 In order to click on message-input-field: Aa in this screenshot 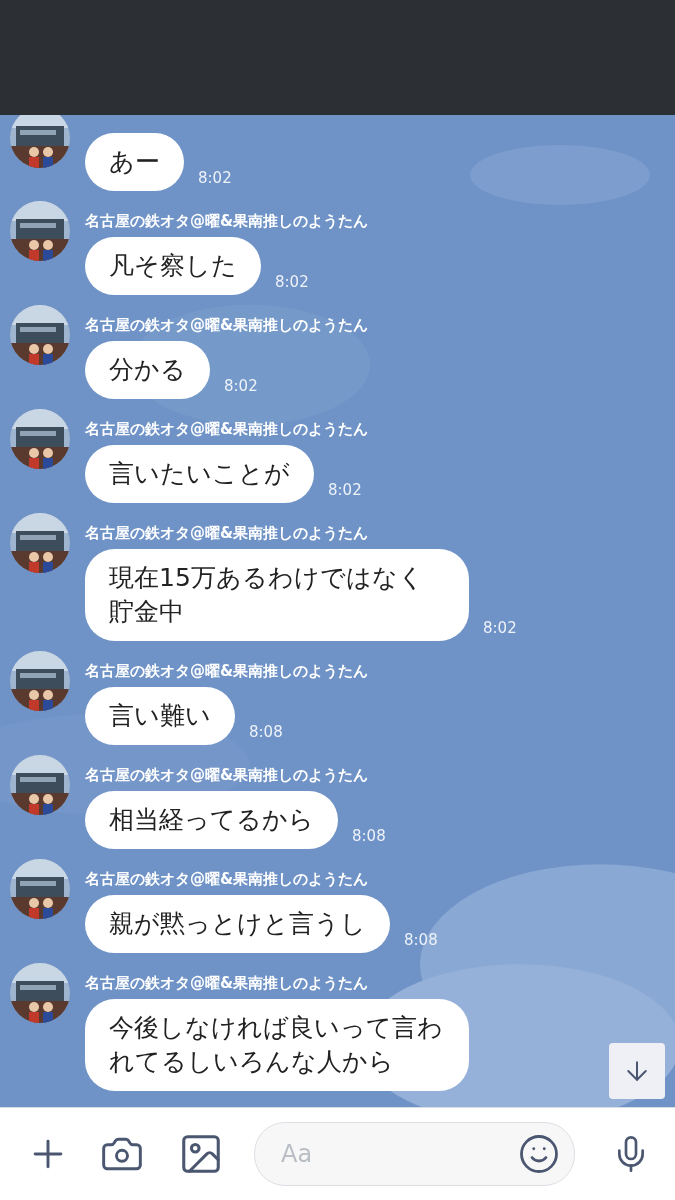, I will do `click(414, 1154)`.